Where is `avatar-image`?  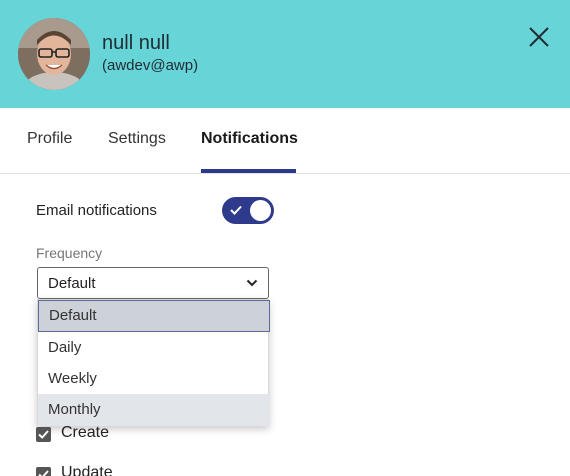 avatar-image is located at coordinates (54, 54).